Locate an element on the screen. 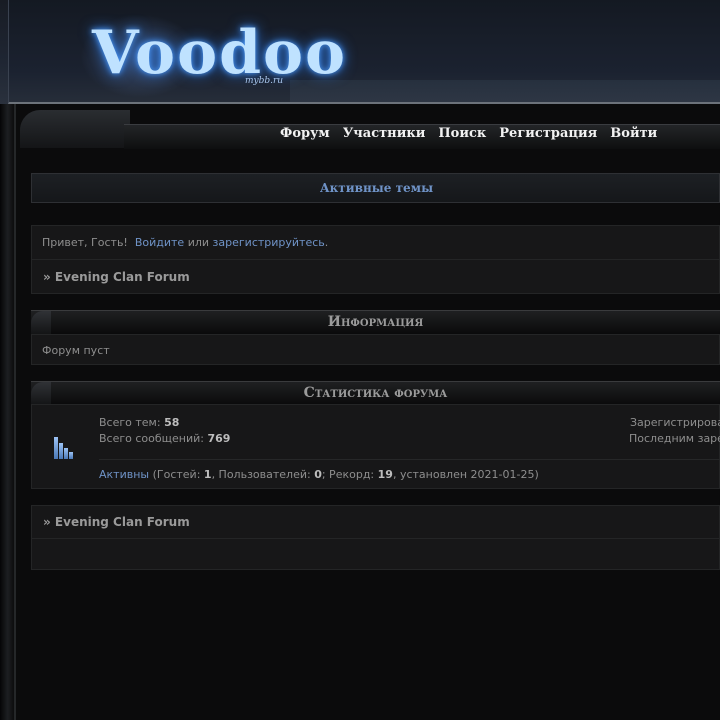  stats-section-title: Статистика форума is located at coordinates (375, 393).